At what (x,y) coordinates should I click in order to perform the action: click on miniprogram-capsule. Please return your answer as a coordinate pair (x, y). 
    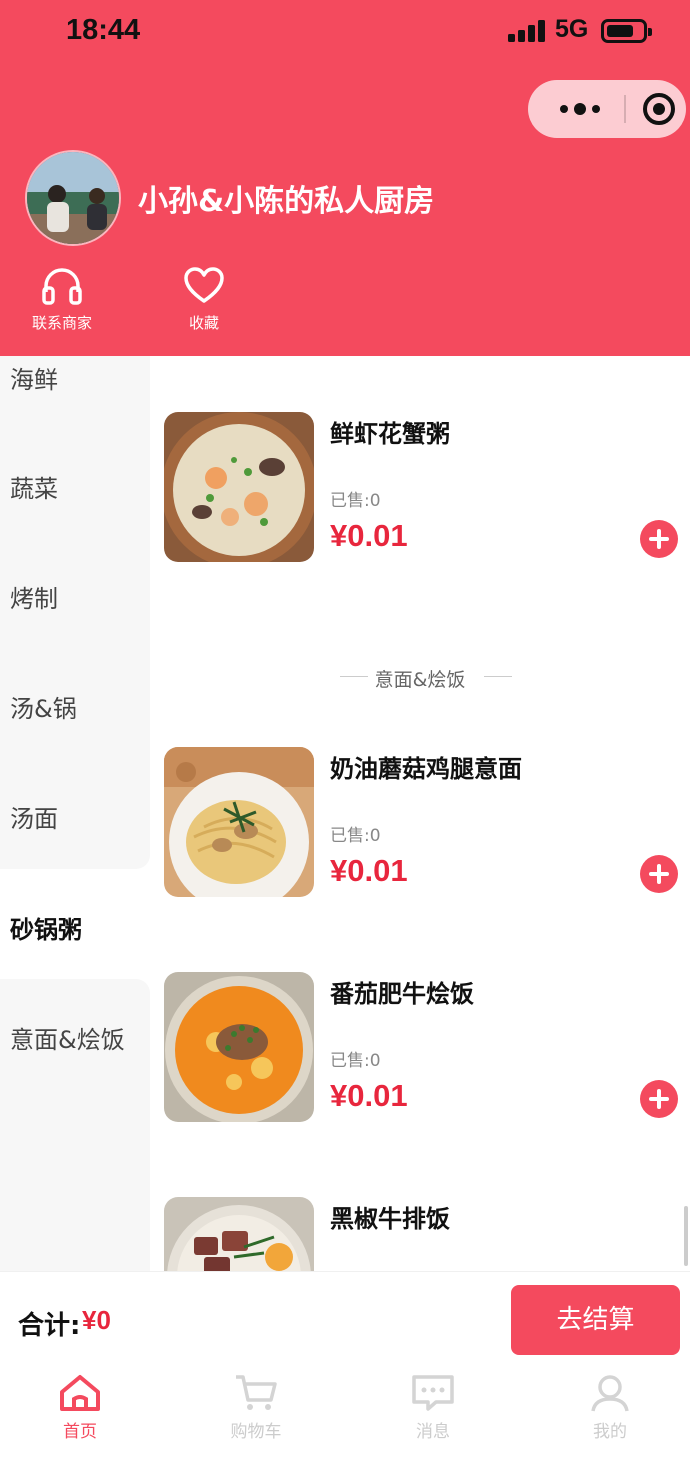
    Looking at the image, I should click on (607, 109).